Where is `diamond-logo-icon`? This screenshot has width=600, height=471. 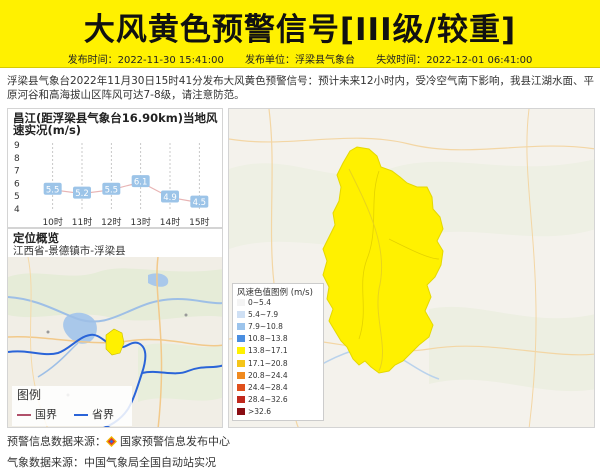 diamond-logo-icon is located at coordinates (111, 441).